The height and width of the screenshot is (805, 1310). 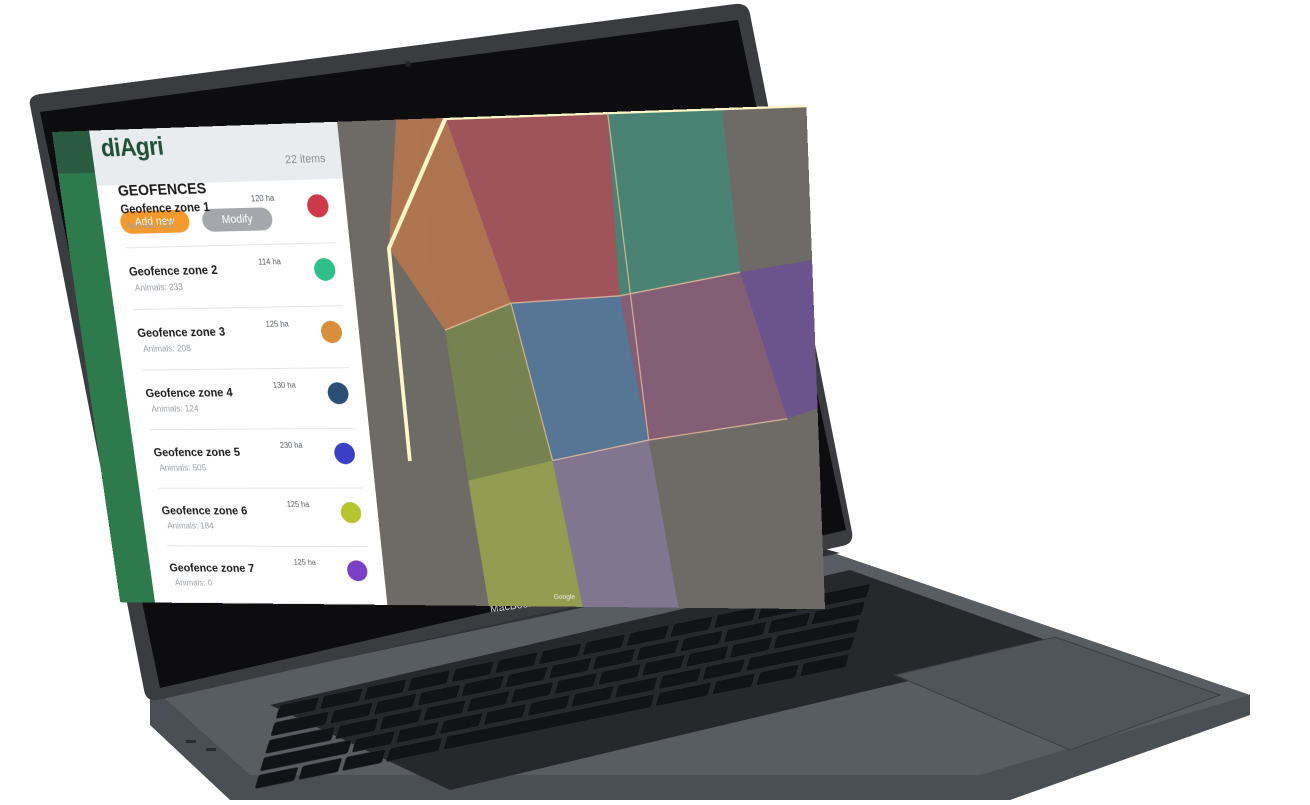 What do you see at coordinates (262, 198) in the screenshot?
I see `zone-area: 120 ha` at bounding box center [262, 198].